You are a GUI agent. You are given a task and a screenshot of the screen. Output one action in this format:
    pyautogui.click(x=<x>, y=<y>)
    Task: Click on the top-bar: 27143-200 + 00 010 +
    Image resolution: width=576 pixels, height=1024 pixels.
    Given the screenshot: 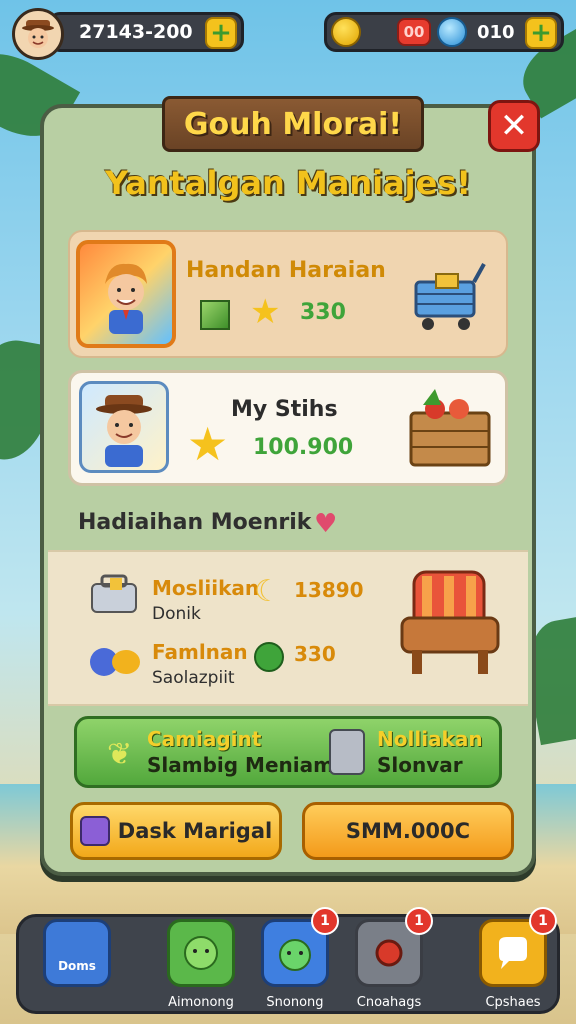 What is the action you would take?
    pyautogui.click(x=288, y=33)
    